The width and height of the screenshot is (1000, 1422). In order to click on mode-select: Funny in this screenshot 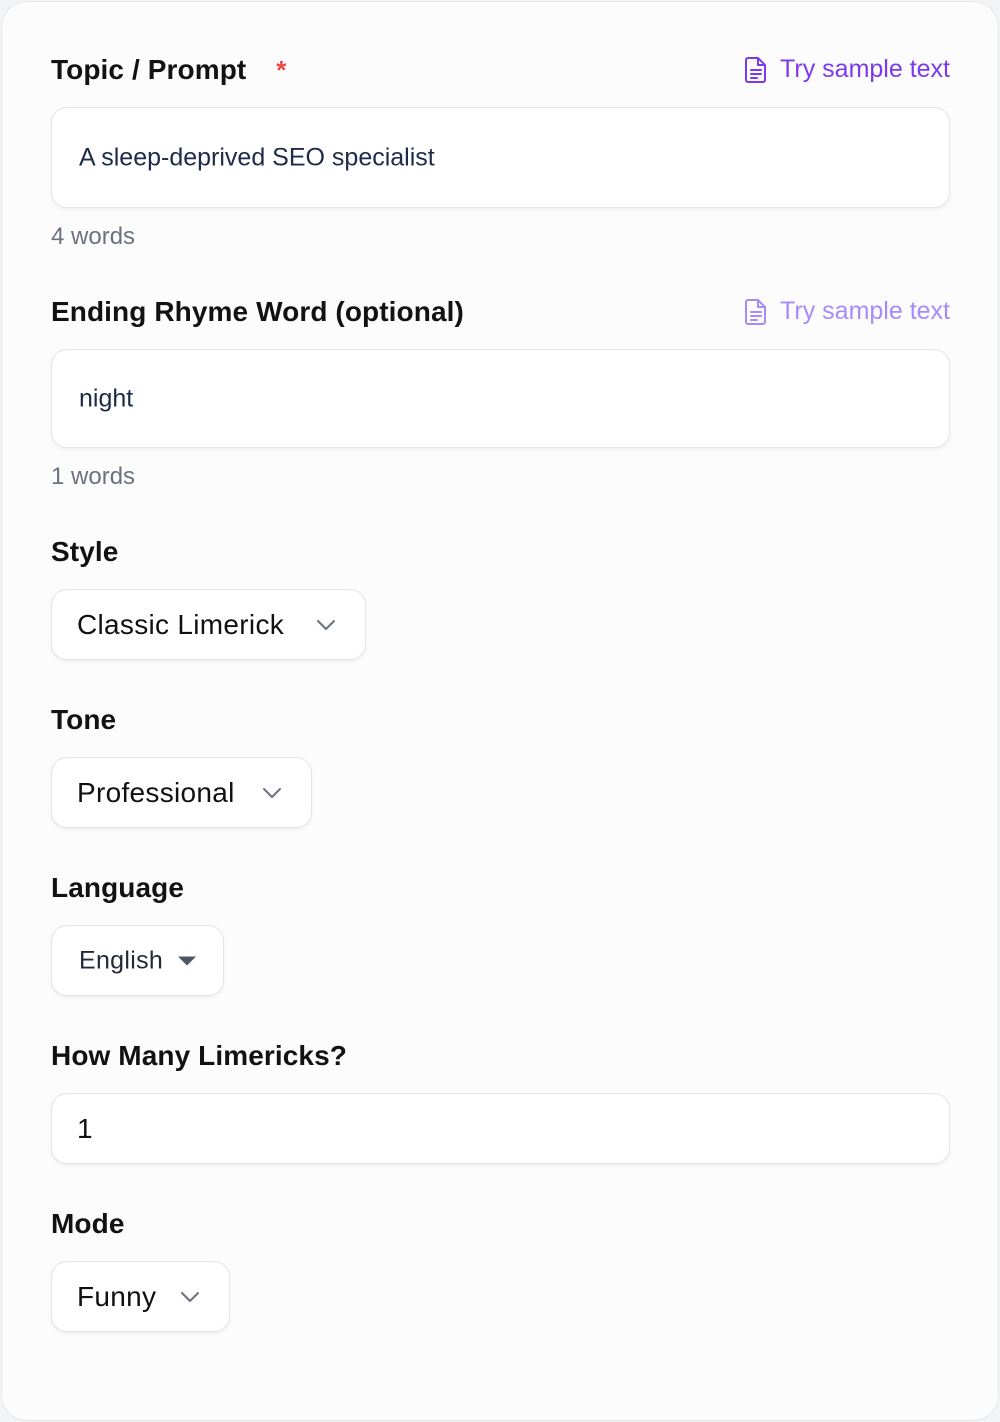, I will do `click(140, 1296)`.